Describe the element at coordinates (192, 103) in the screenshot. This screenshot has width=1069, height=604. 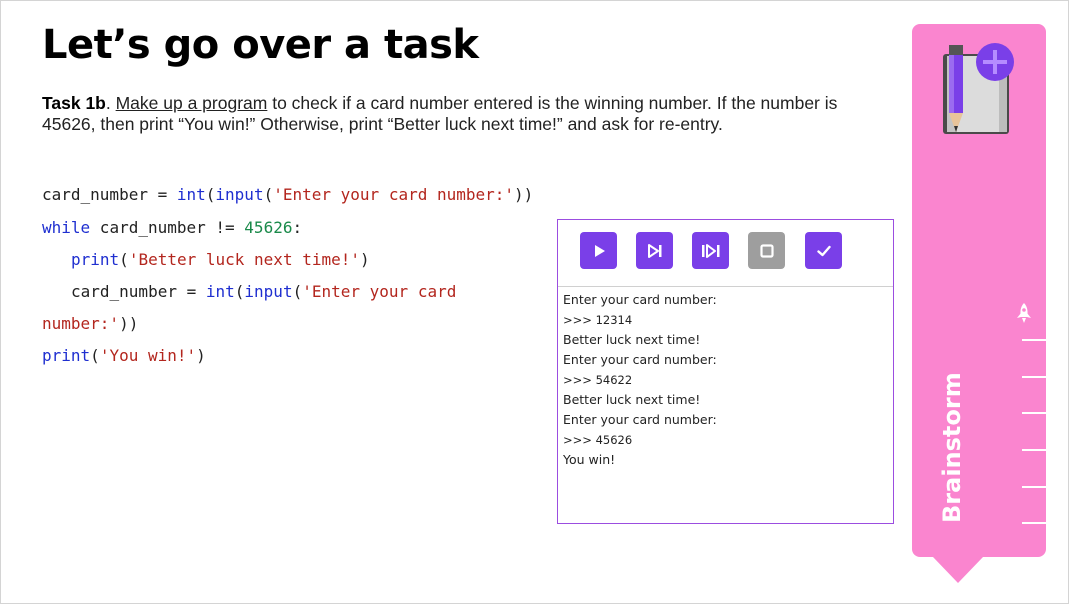
I see `task-link: Make up a program` at that location.